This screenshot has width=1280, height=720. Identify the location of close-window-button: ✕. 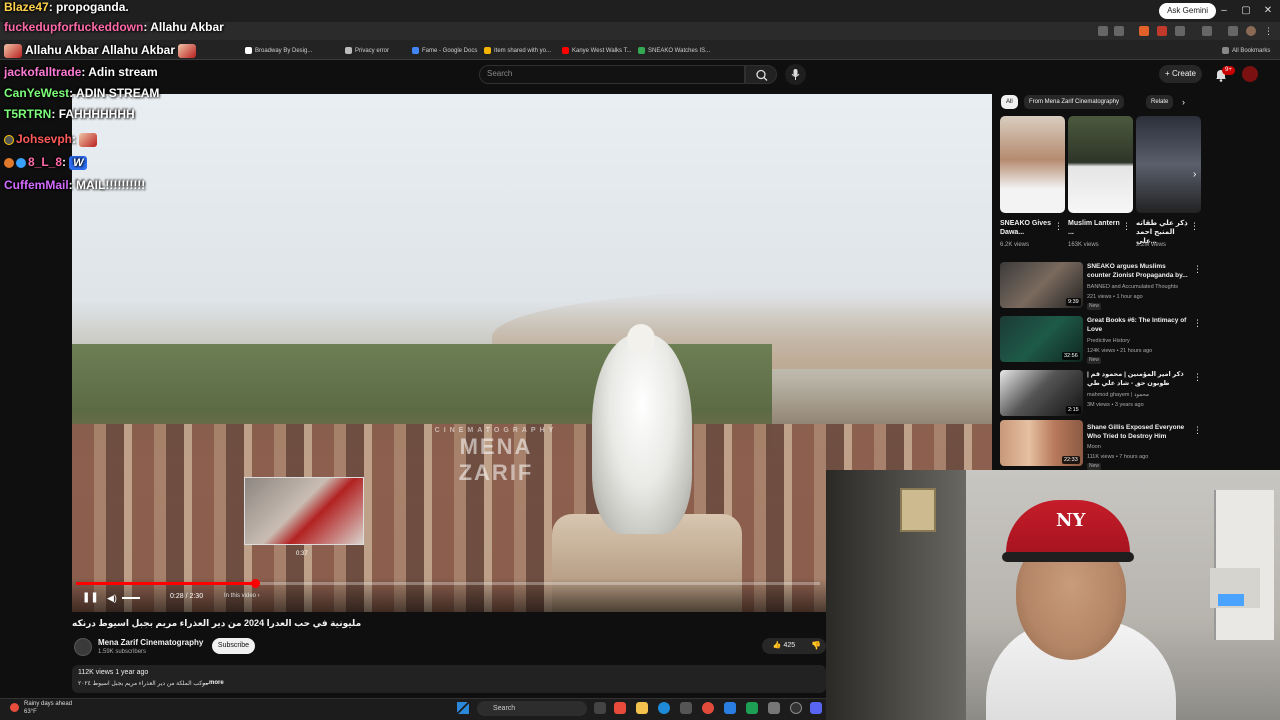
(1268, 11).